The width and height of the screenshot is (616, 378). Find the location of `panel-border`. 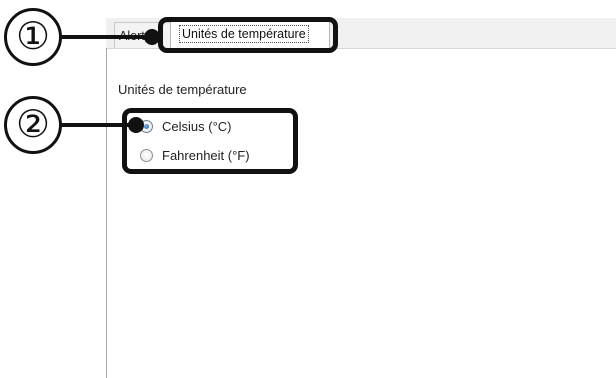

panel-border is located at coordinates (106, 213).